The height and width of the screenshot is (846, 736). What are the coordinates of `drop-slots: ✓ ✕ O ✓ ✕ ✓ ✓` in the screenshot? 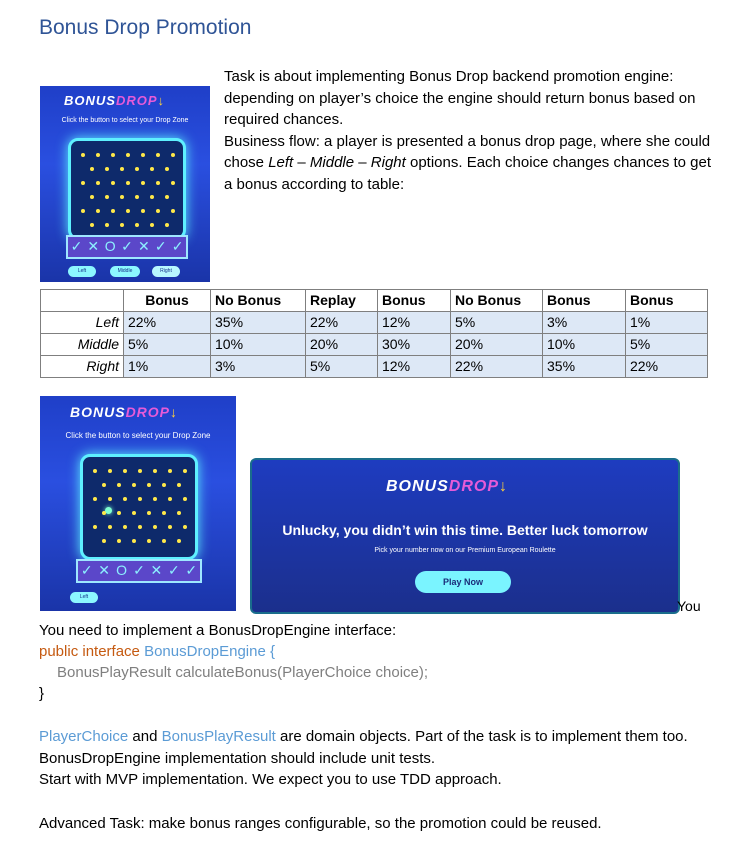 It's located at (139, 571).